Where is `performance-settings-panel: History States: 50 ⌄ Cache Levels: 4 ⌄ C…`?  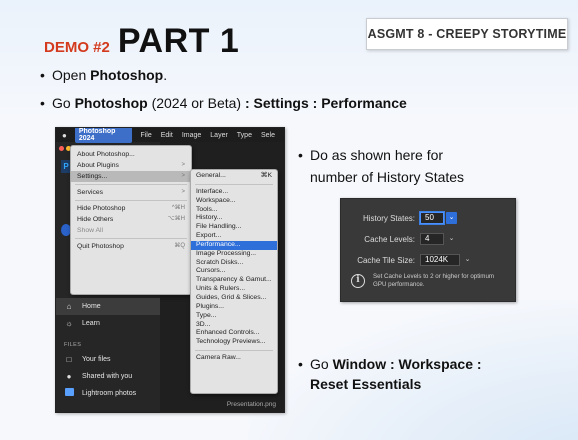
performance-settings-panel: History States: 50 ⌄ Cache Levels: 4 ⌄ C… is located at coordinates (428, 250).